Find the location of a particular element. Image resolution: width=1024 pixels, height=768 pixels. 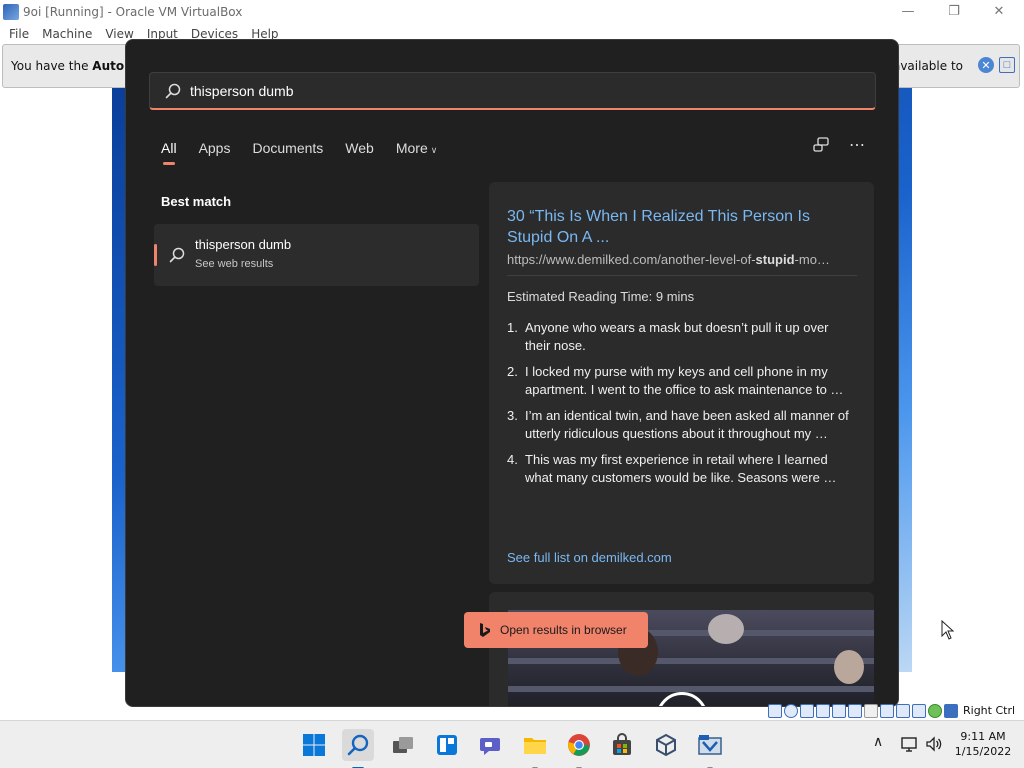

file-explorer-icon is located at coordinates (535, 746).